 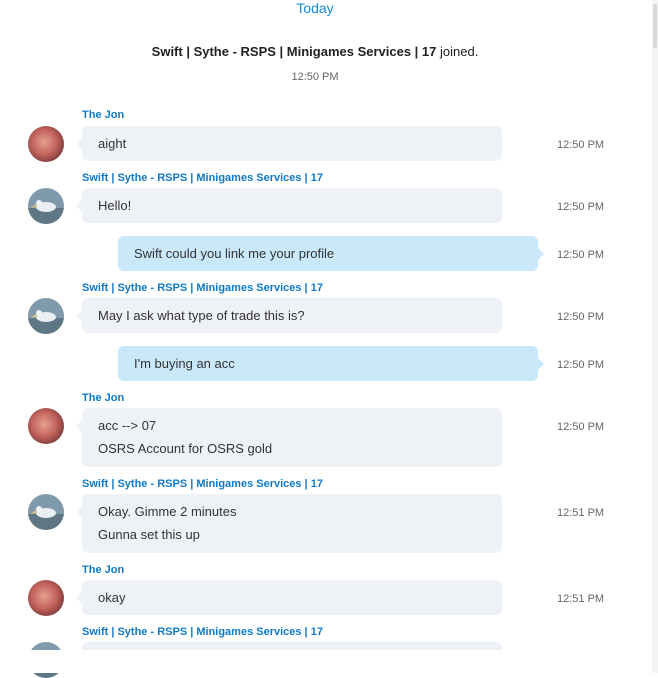 What do you see at coordinates (655, 336) in the screenshot?
I see `scrollbar-track` at bounding box center [655, 336].